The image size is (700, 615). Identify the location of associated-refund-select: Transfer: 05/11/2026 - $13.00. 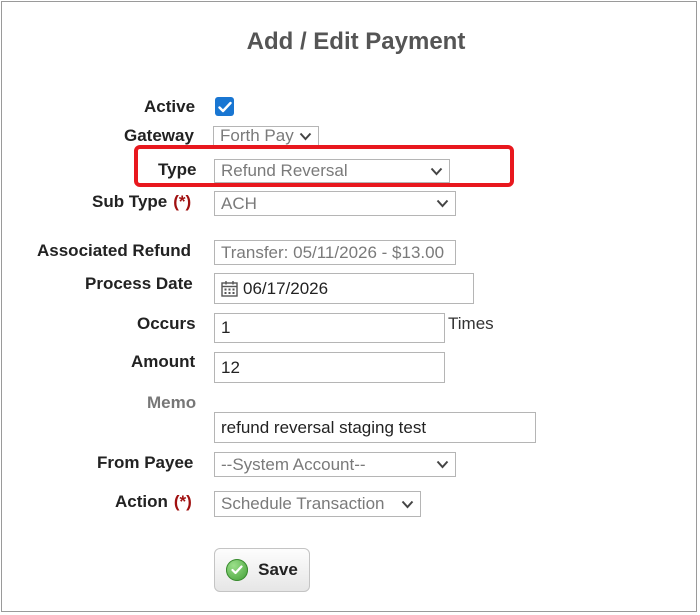
(335, 252).